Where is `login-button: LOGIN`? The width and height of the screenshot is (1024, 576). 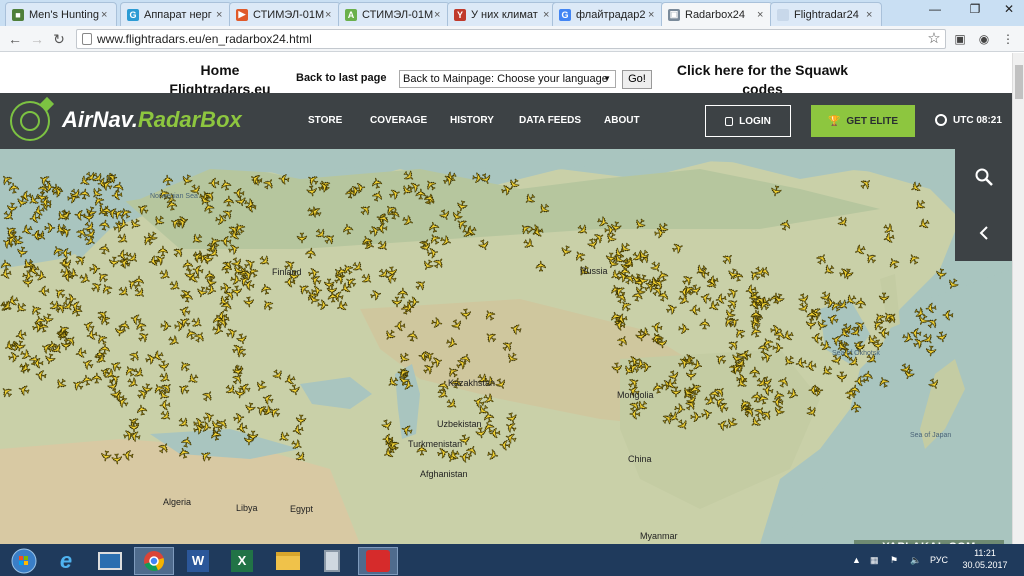 login-button: LOGIN is located at coordinates (748, 121).